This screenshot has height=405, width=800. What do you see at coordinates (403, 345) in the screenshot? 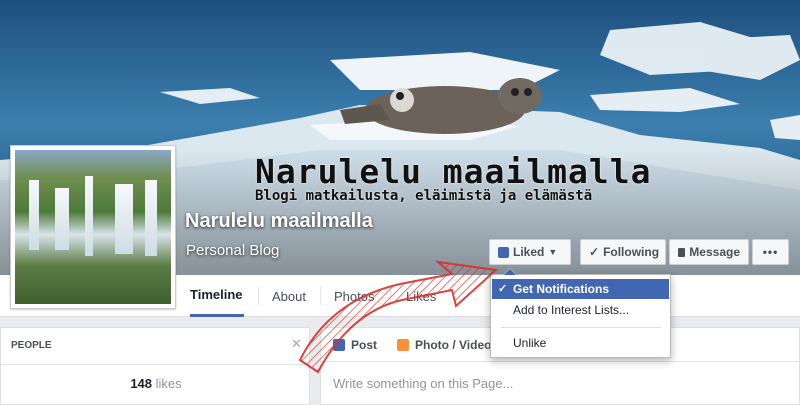
I see `photo-icon` at bounding box center [403, 345].